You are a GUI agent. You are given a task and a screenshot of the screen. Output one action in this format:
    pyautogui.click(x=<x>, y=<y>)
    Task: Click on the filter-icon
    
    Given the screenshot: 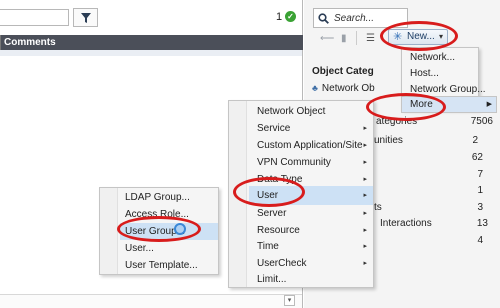 What is the action you would take?
    pyautogui.click(x=85, y=17)
    